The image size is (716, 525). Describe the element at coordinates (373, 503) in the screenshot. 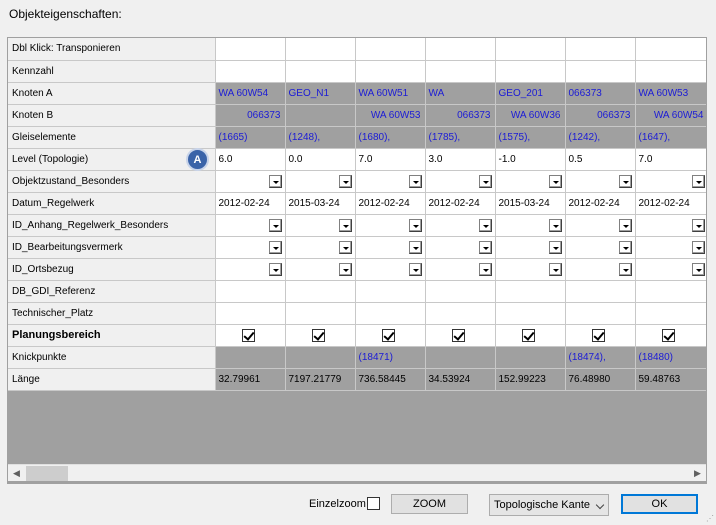

I see `einzelzoom-checkbox` at that location.